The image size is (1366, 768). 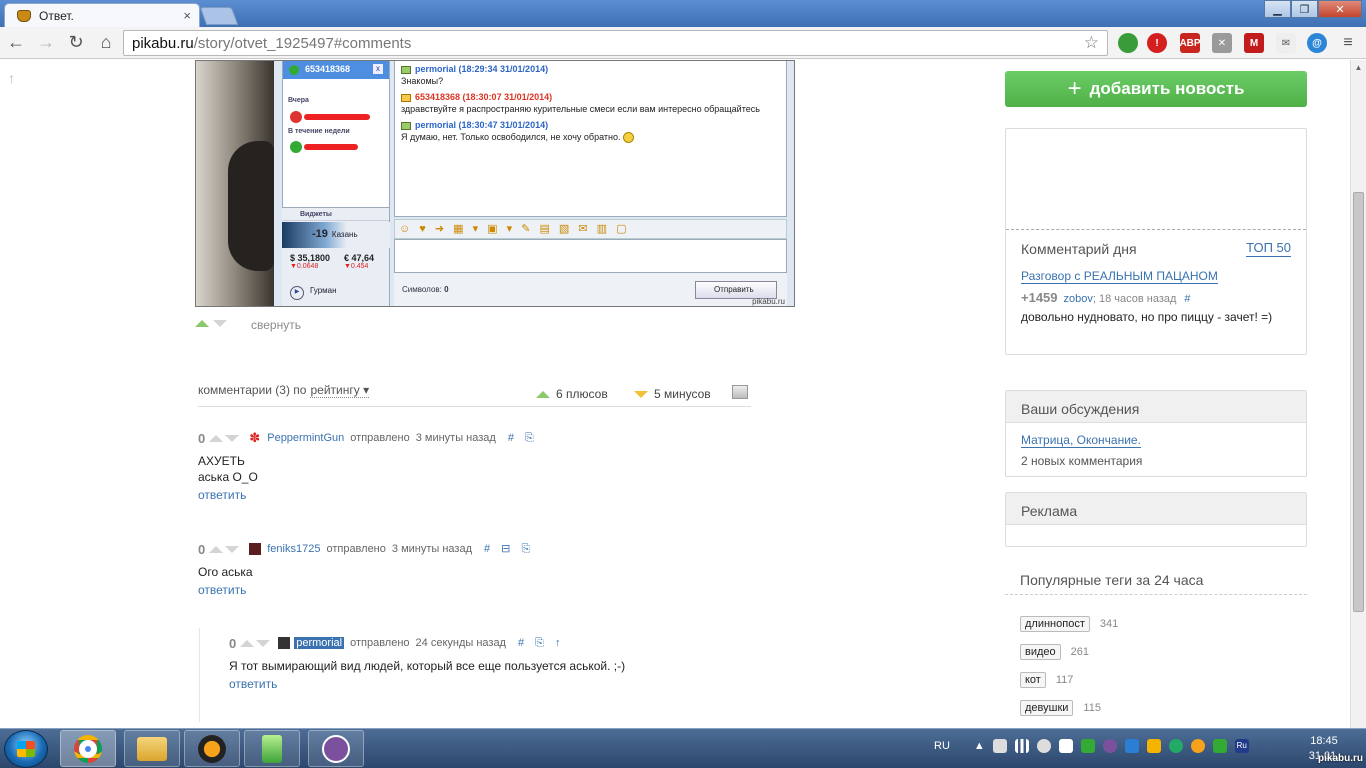 I want to click on reload-icon: ↻, so click(x=76, y=43).